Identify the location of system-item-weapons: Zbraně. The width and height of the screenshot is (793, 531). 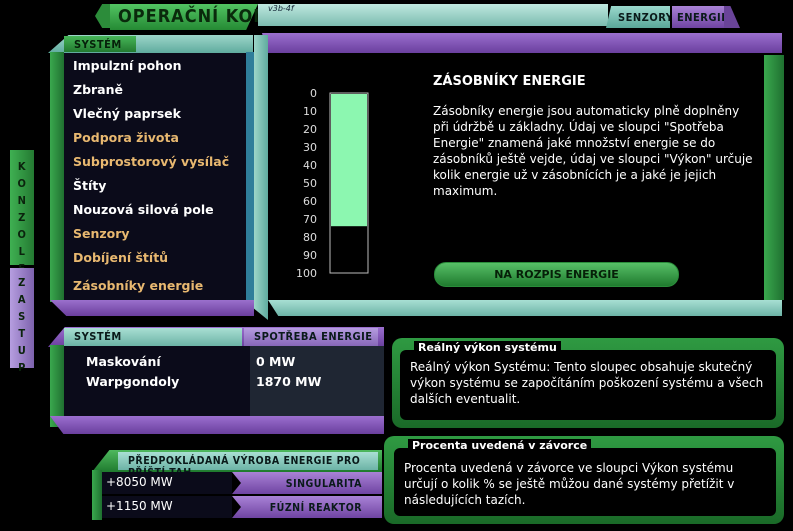
(98, 89).